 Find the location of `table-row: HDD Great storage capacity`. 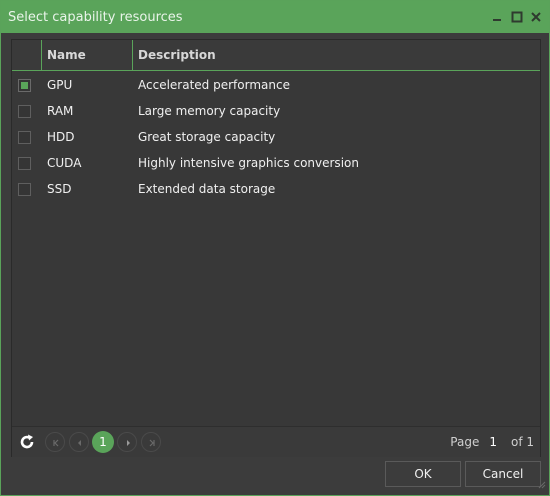

table-row: HDD Great storage capacity is located at coordinates (276, 137).